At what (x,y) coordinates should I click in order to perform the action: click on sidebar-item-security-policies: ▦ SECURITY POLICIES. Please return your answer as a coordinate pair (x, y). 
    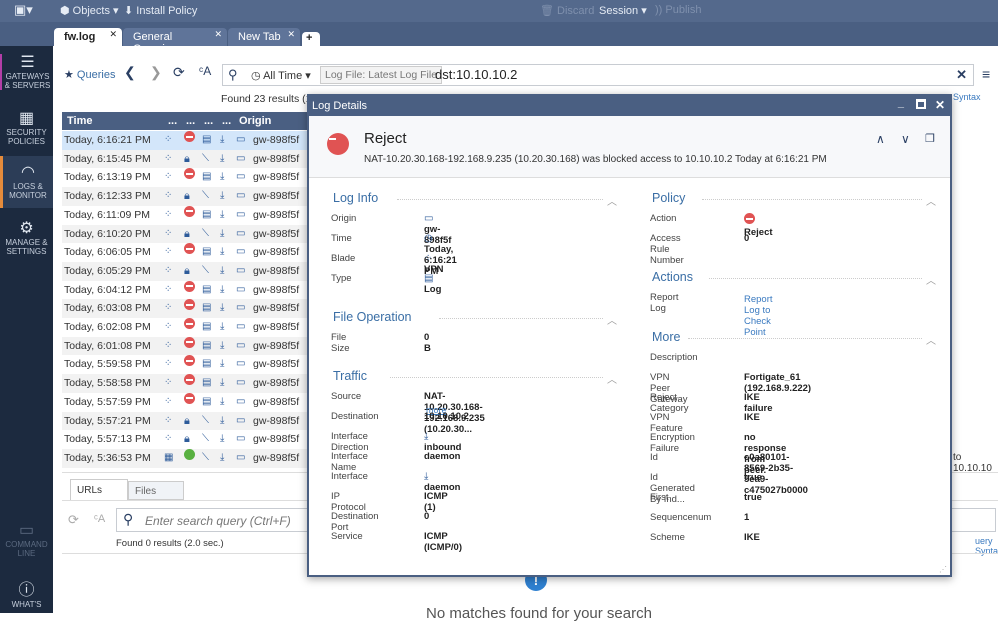
    Looking at the image, I should click on (26, 128).